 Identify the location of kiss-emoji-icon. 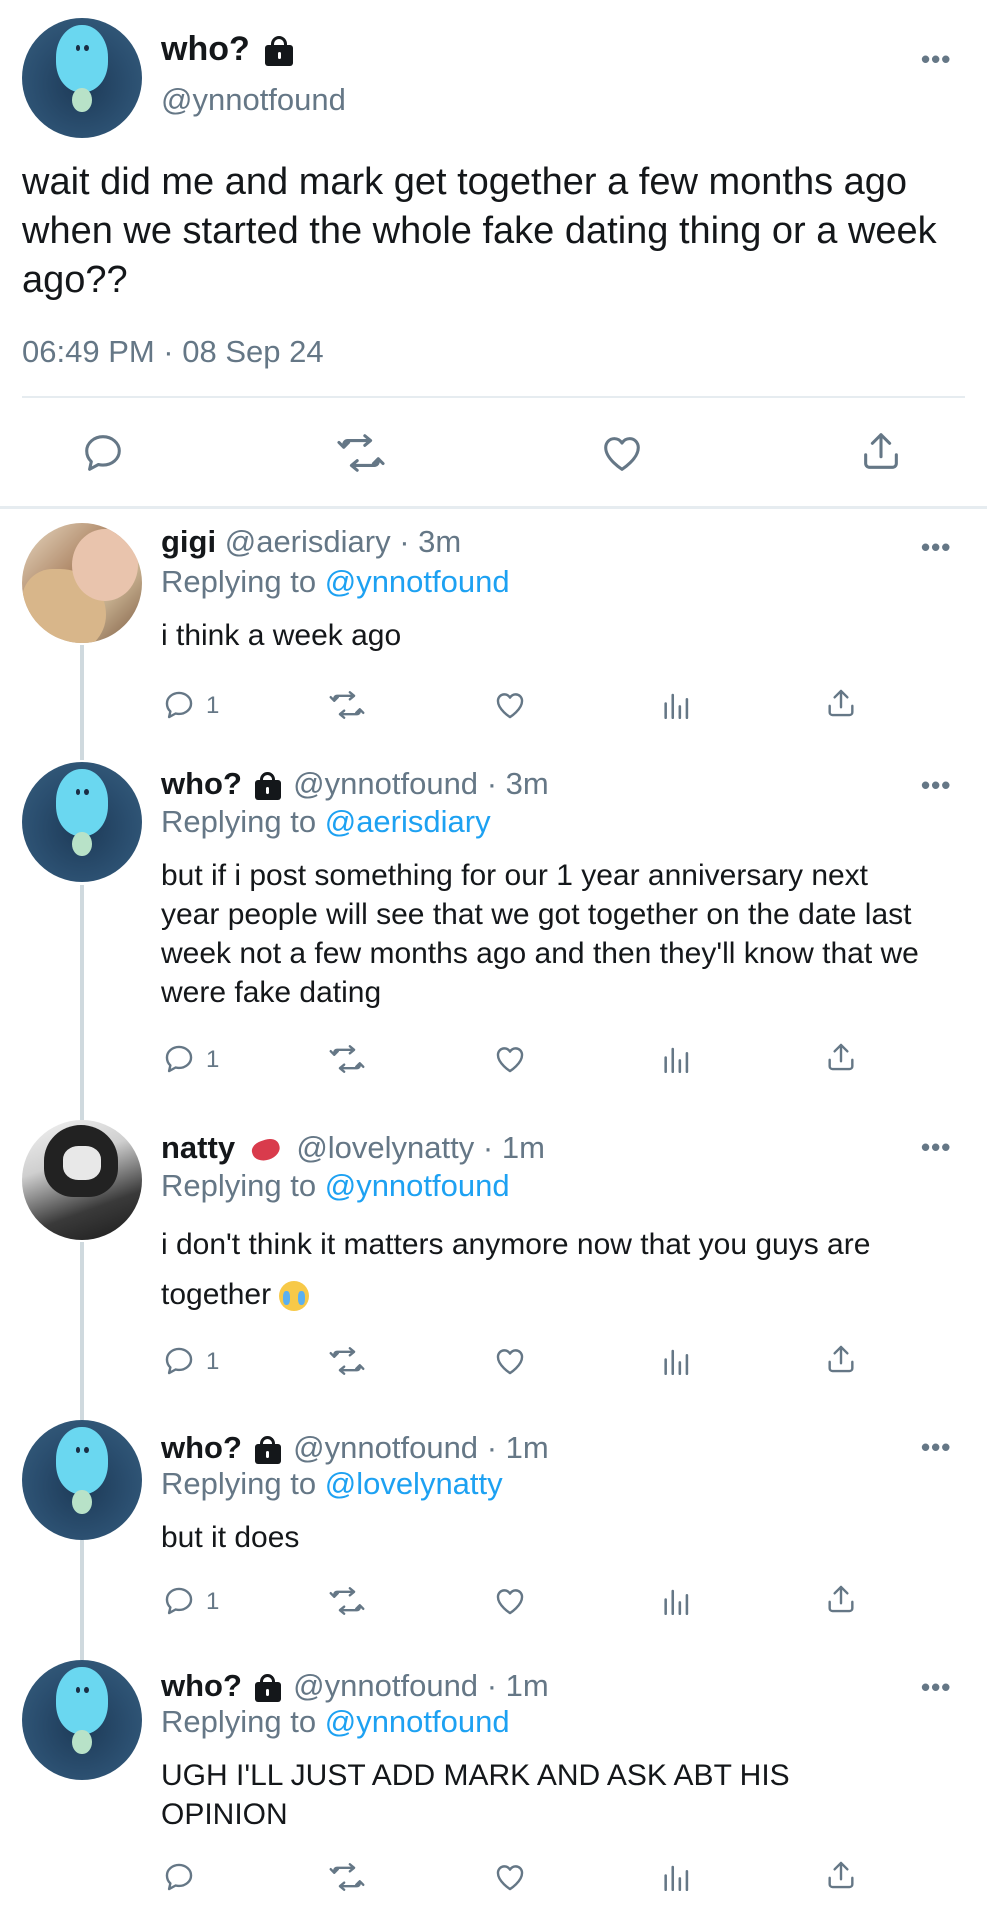
(266, 1149).